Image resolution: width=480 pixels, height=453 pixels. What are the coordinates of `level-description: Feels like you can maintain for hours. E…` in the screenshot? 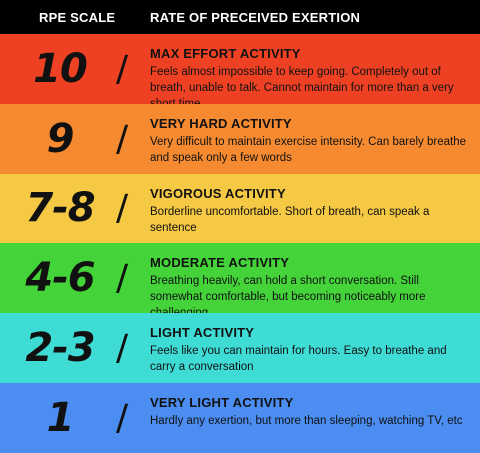 It's located at (298, 359).